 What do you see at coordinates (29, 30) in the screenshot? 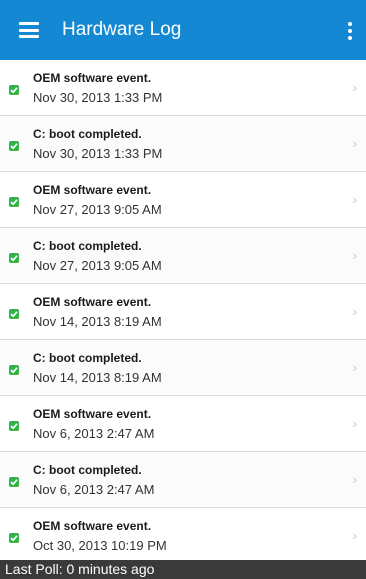
I see `hamburger-menu-icon` at bounding box center [29, 30].